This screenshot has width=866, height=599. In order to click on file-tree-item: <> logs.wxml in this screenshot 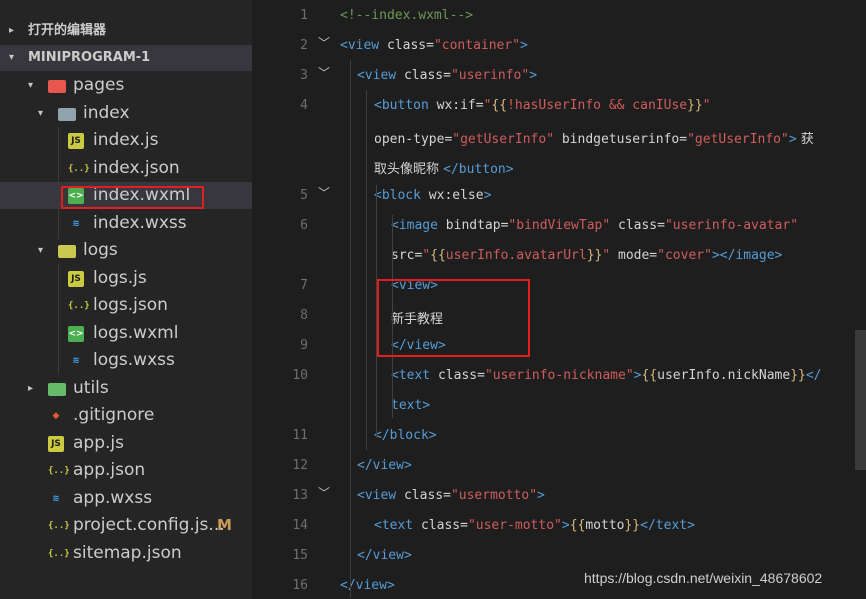, I will do `click(126, 333)`.